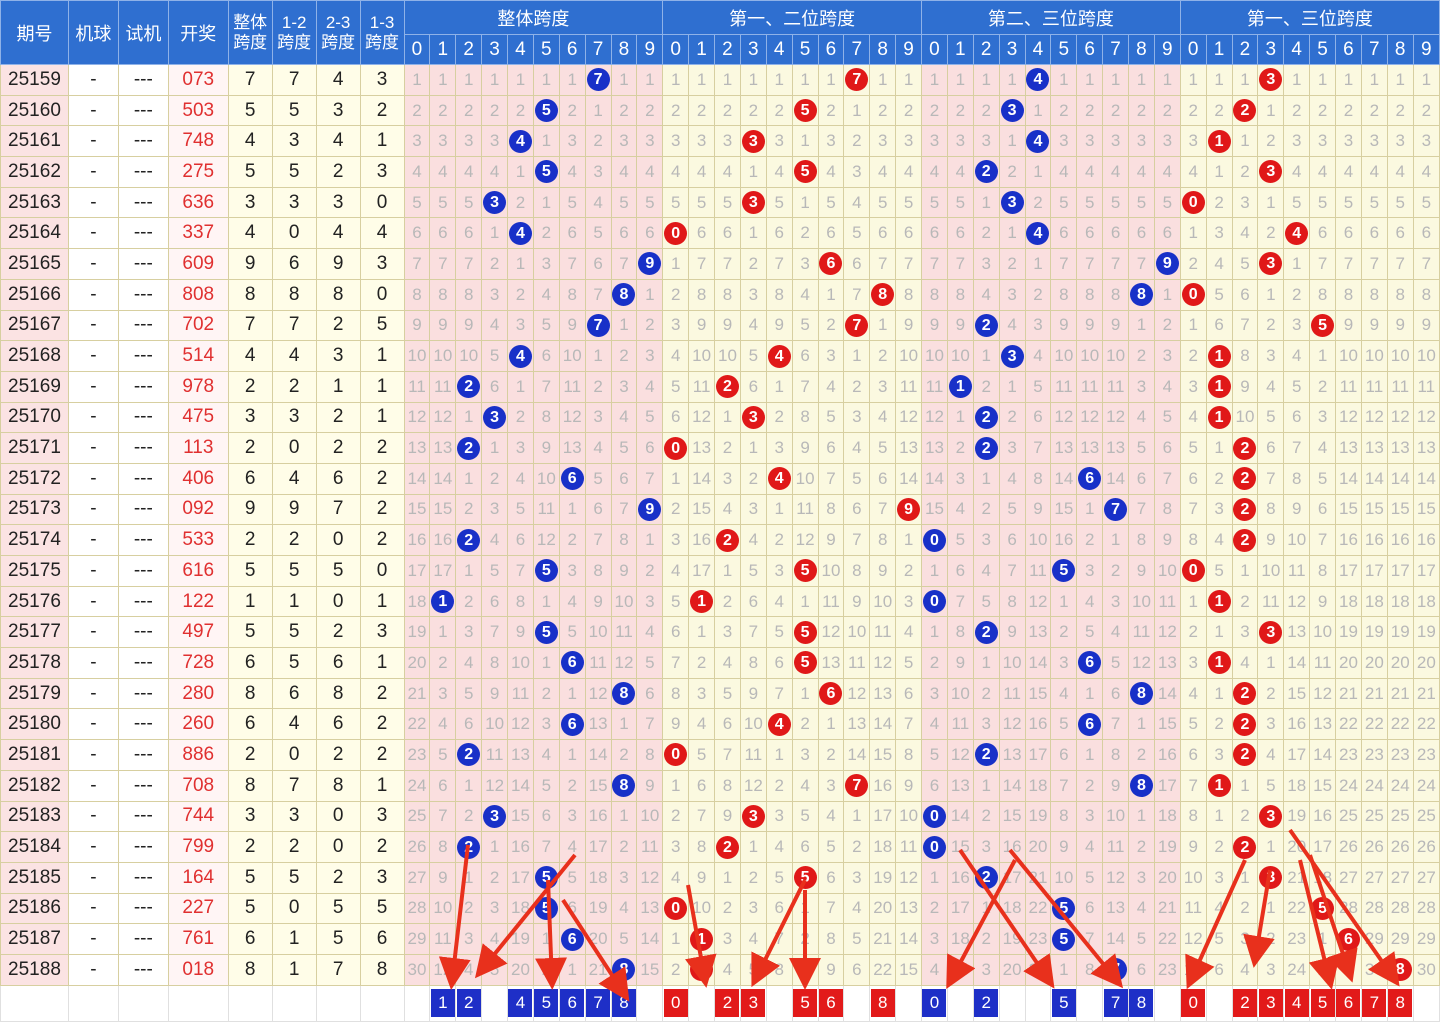 The width and height of the screenshot is (1440, 1027). I want to click on hit-ball: 2, so click(986, 325).